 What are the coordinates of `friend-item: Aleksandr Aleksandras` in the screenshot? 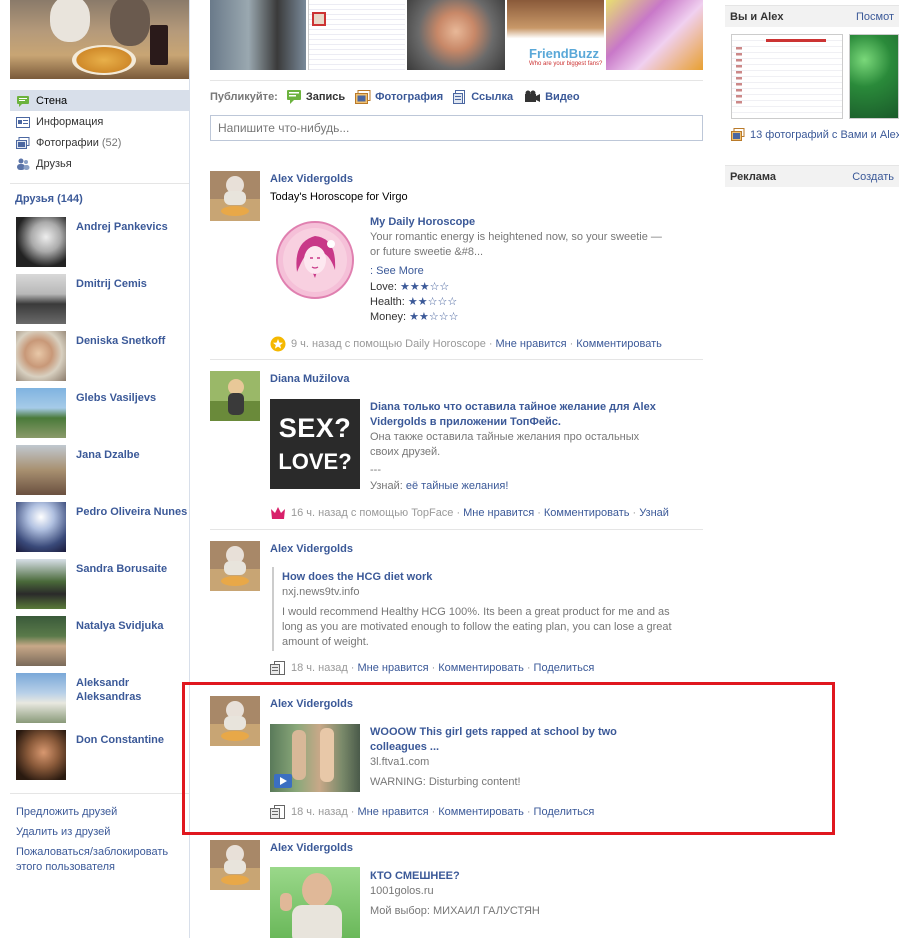 It's located at (102, 698).